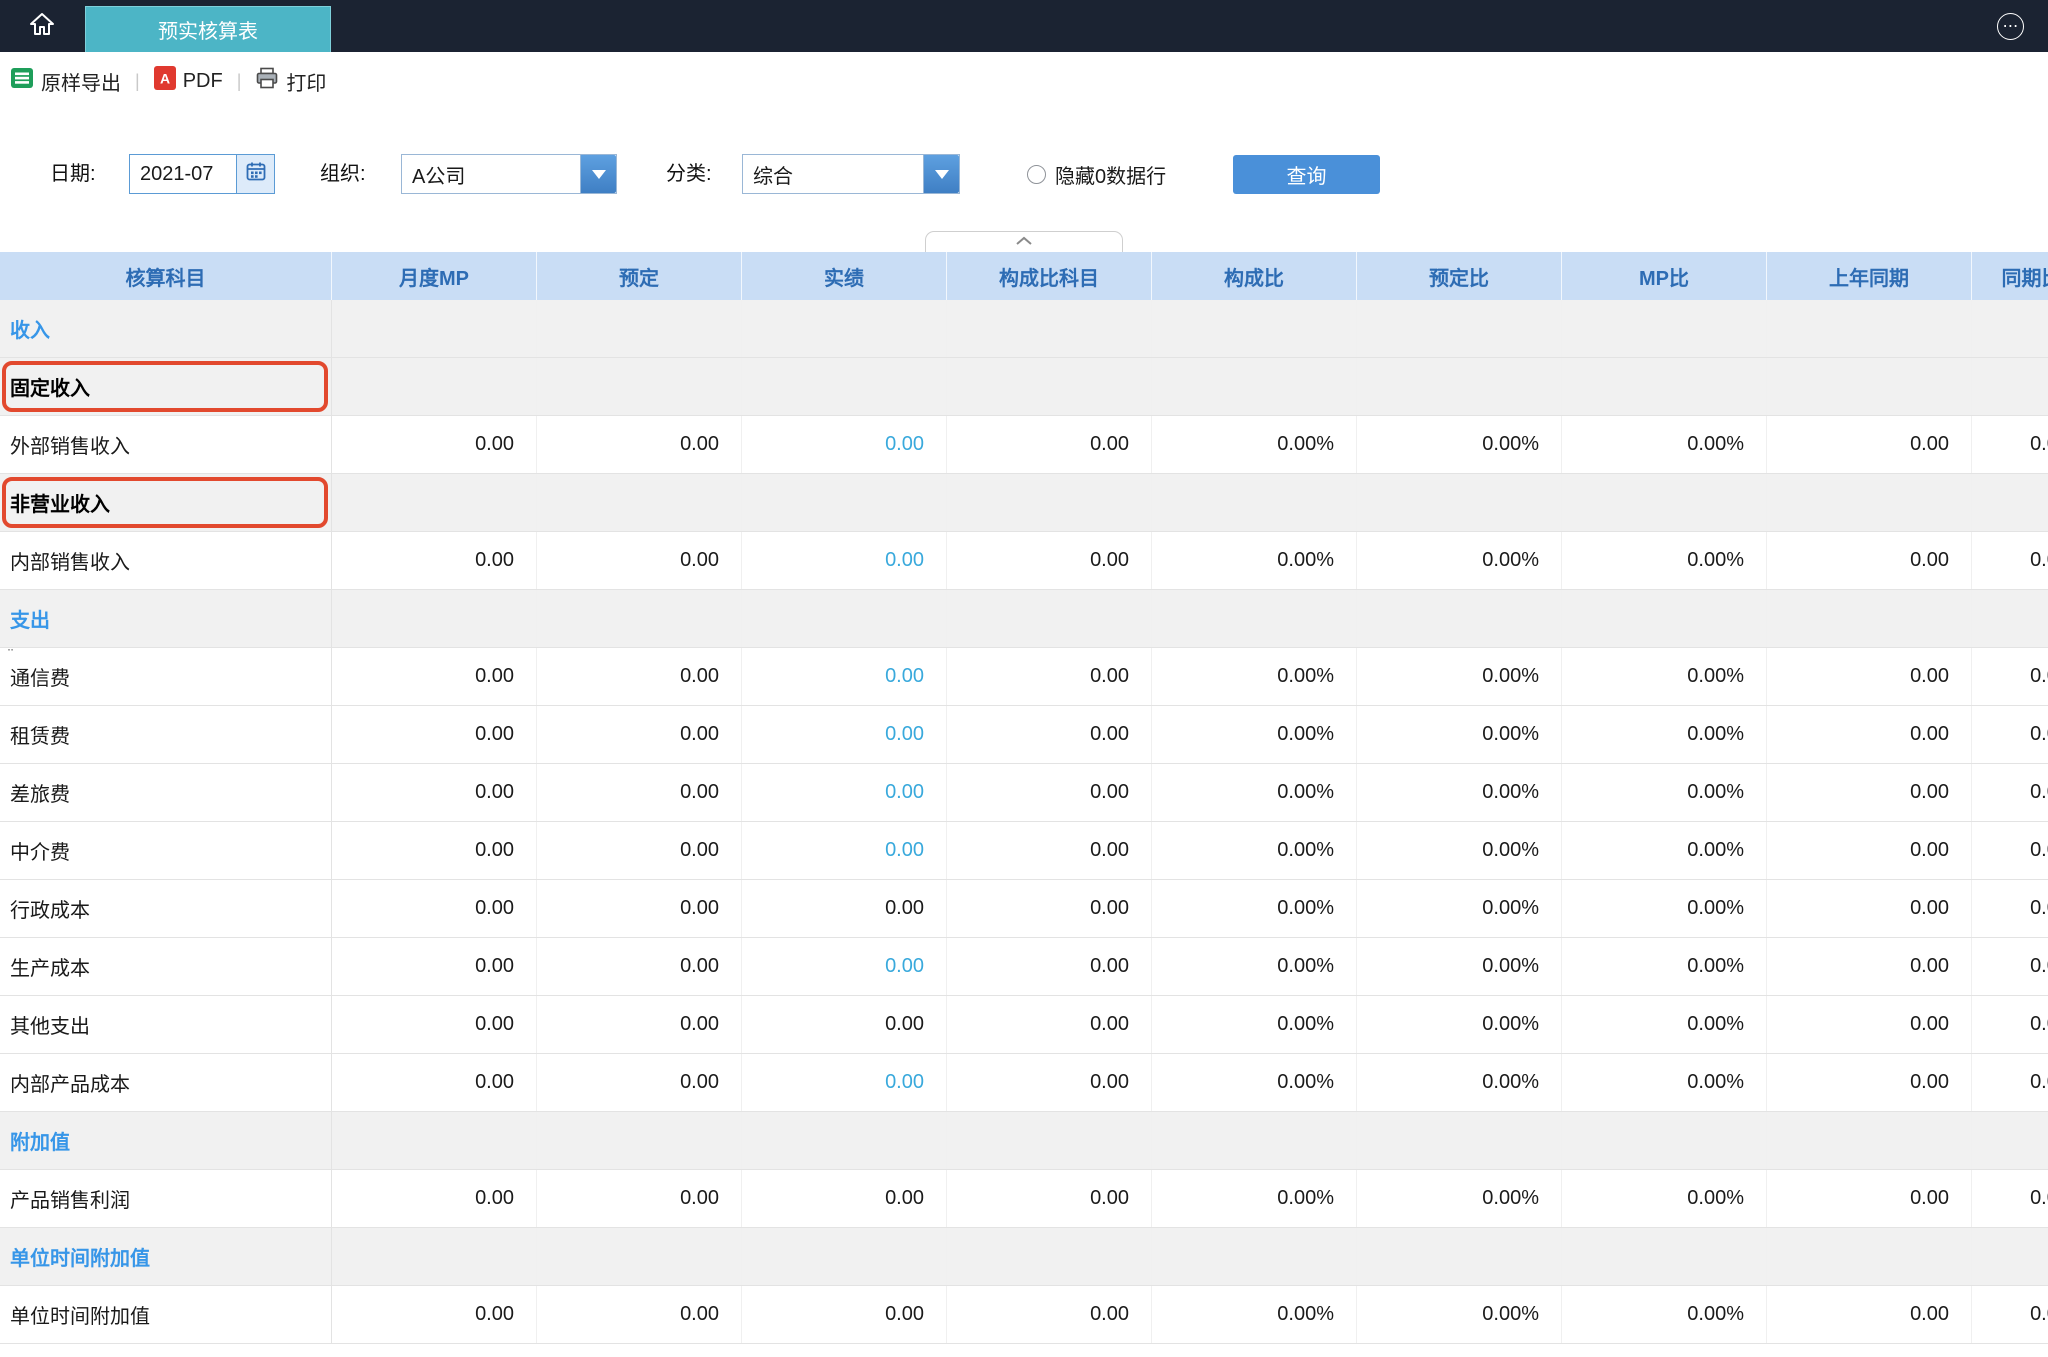 The height and width of the screenshot is (1357, 2048). I want to click on row-label: 支出, so click(166, 618).